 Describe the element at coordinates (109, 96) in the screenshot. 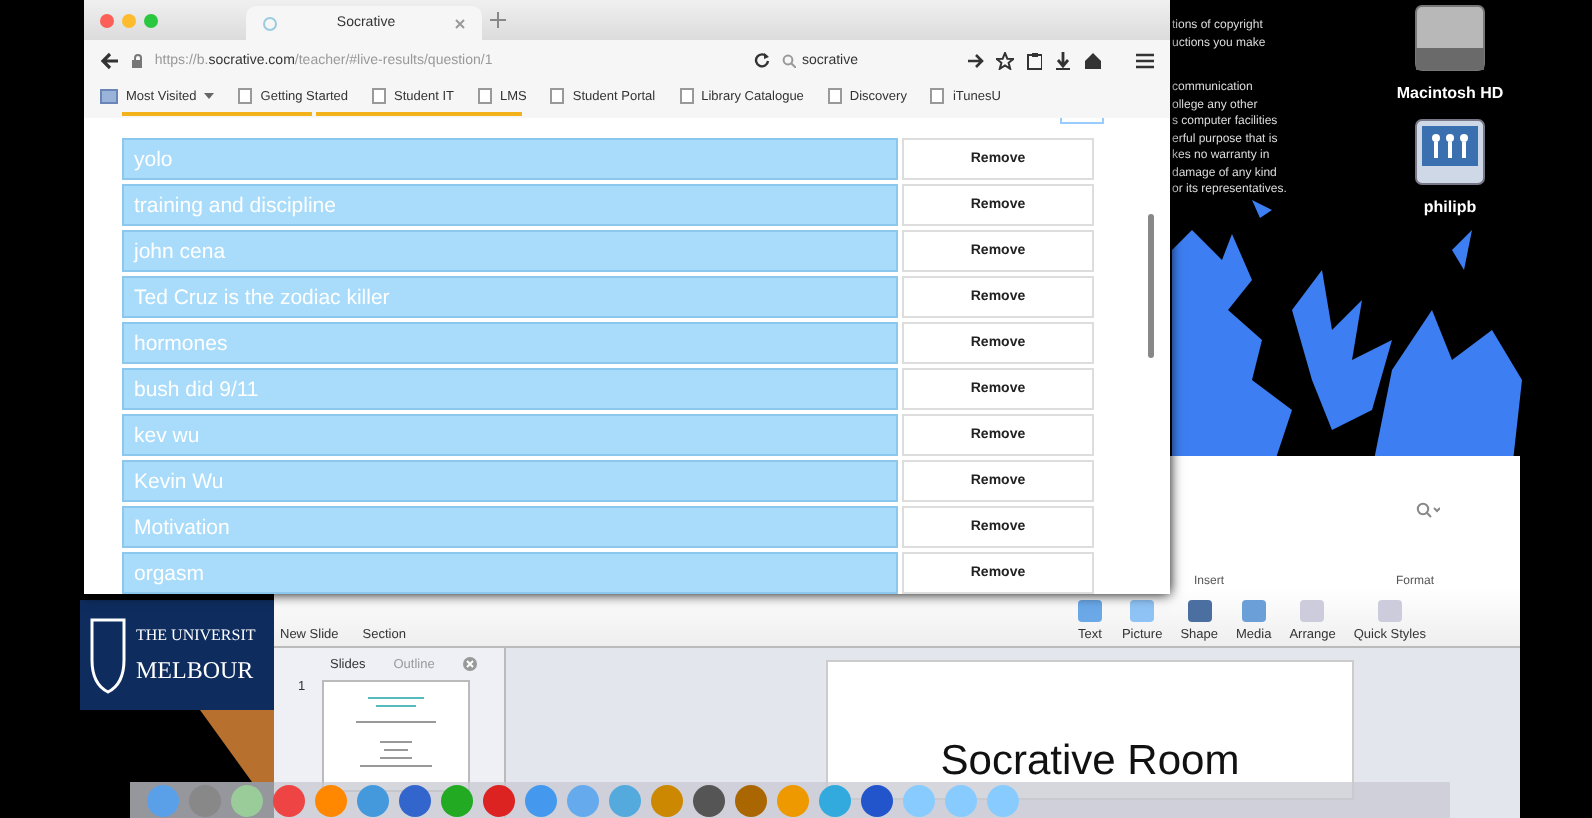

I see `folder-icon` at that location.